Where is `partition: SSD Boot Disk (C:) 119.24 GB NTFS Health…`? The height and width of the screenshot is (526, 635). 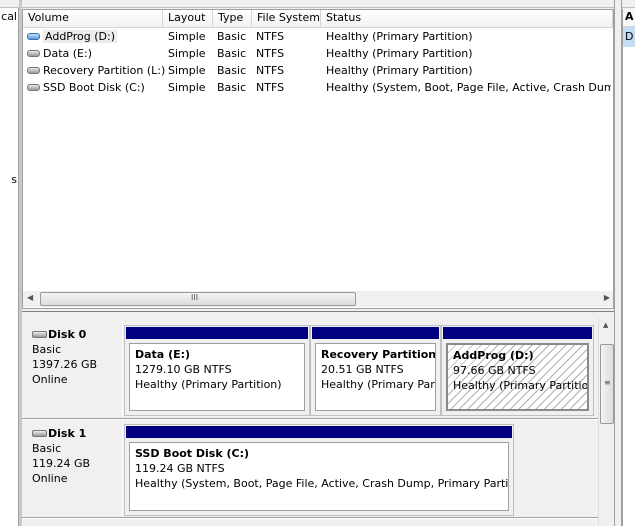
partition: SSD Boot Disk (C:) 119.24 GB NTFS Health… is located at coordinates (319, 470).